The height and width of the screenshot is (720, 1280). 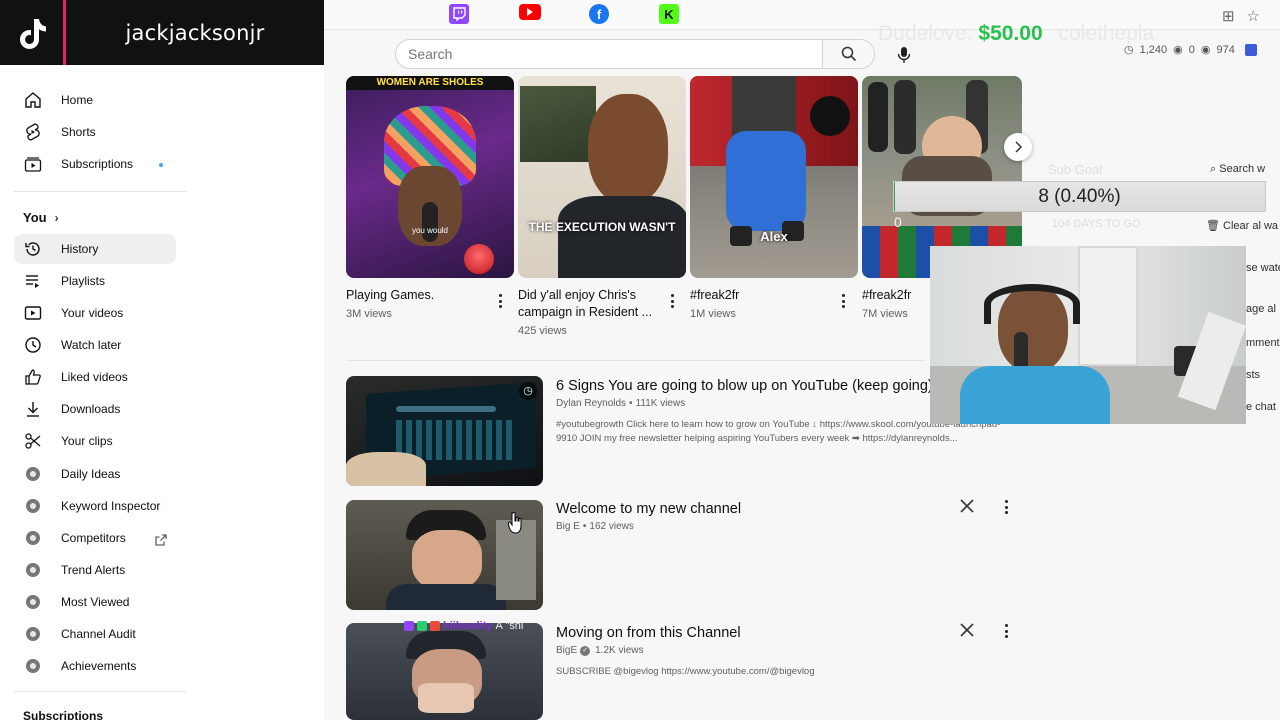 I want to click on video-thumbnail, so click(x=444, y=671).